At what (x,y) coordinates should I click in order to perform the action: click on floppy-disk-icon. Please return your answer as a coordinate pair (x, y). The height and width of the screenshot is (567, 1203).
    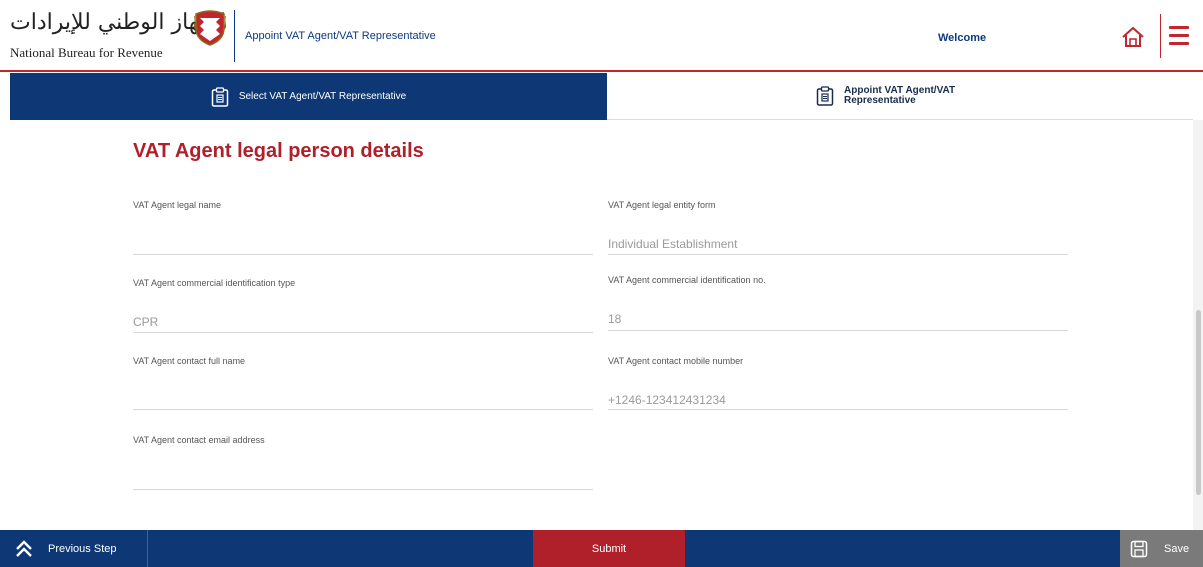
    Looking at the image, I should click on (1139, 548).